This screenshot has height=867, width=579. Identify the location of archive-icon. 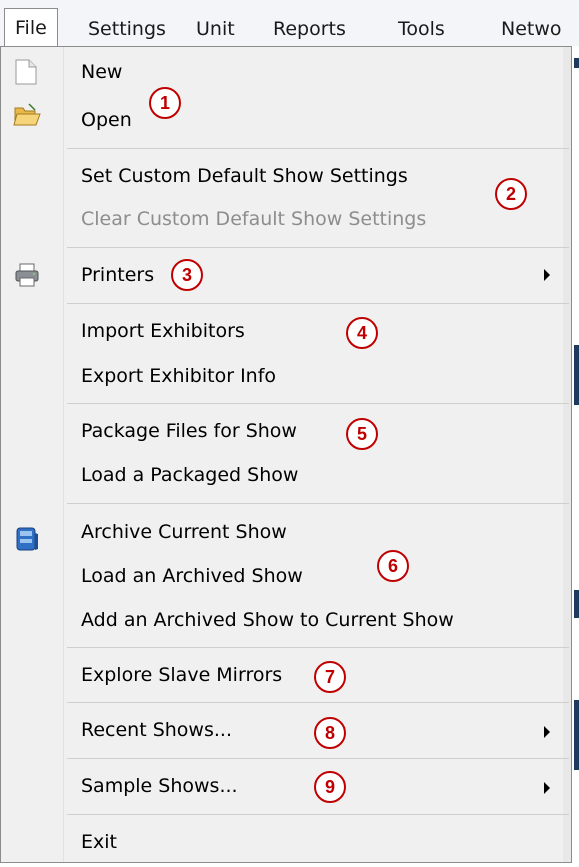
(27, 539).